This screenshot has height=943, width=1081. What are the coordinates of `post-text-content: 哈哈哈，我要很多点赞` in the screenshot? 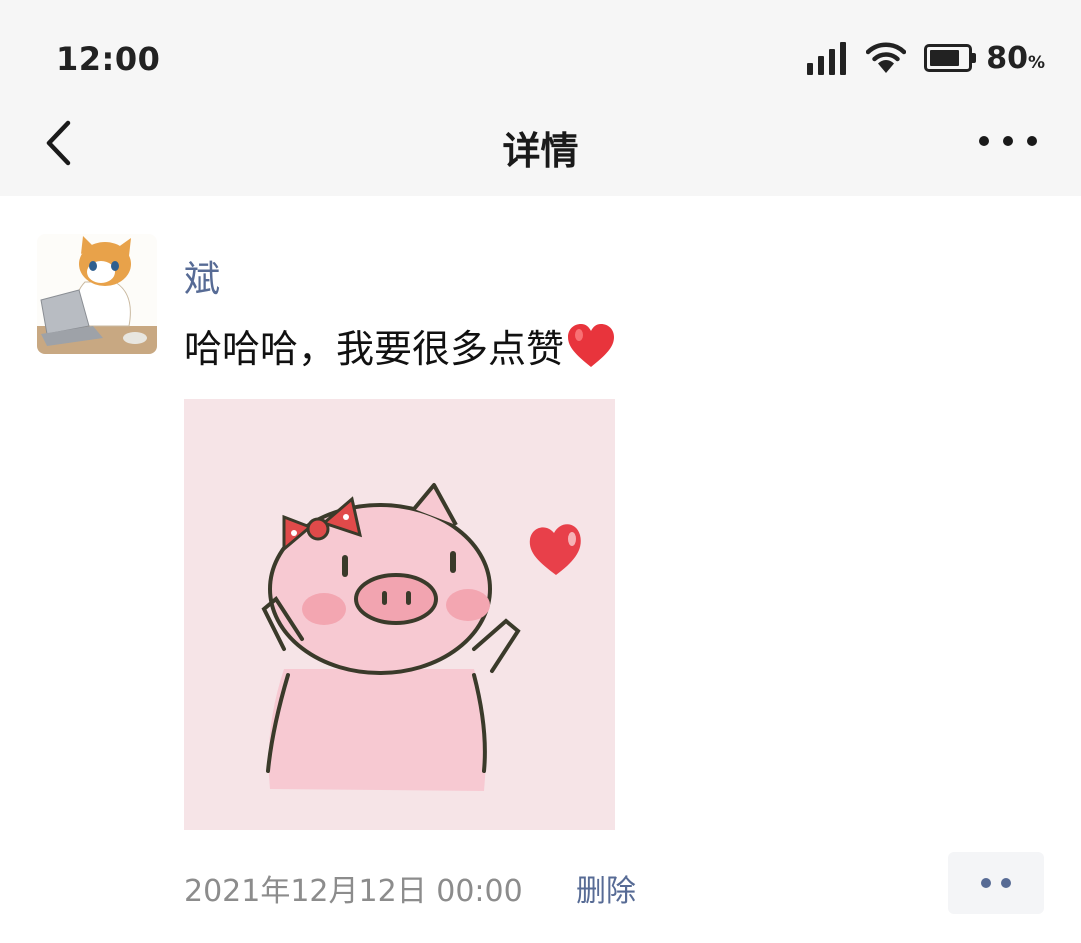 It's located at (374, 349).